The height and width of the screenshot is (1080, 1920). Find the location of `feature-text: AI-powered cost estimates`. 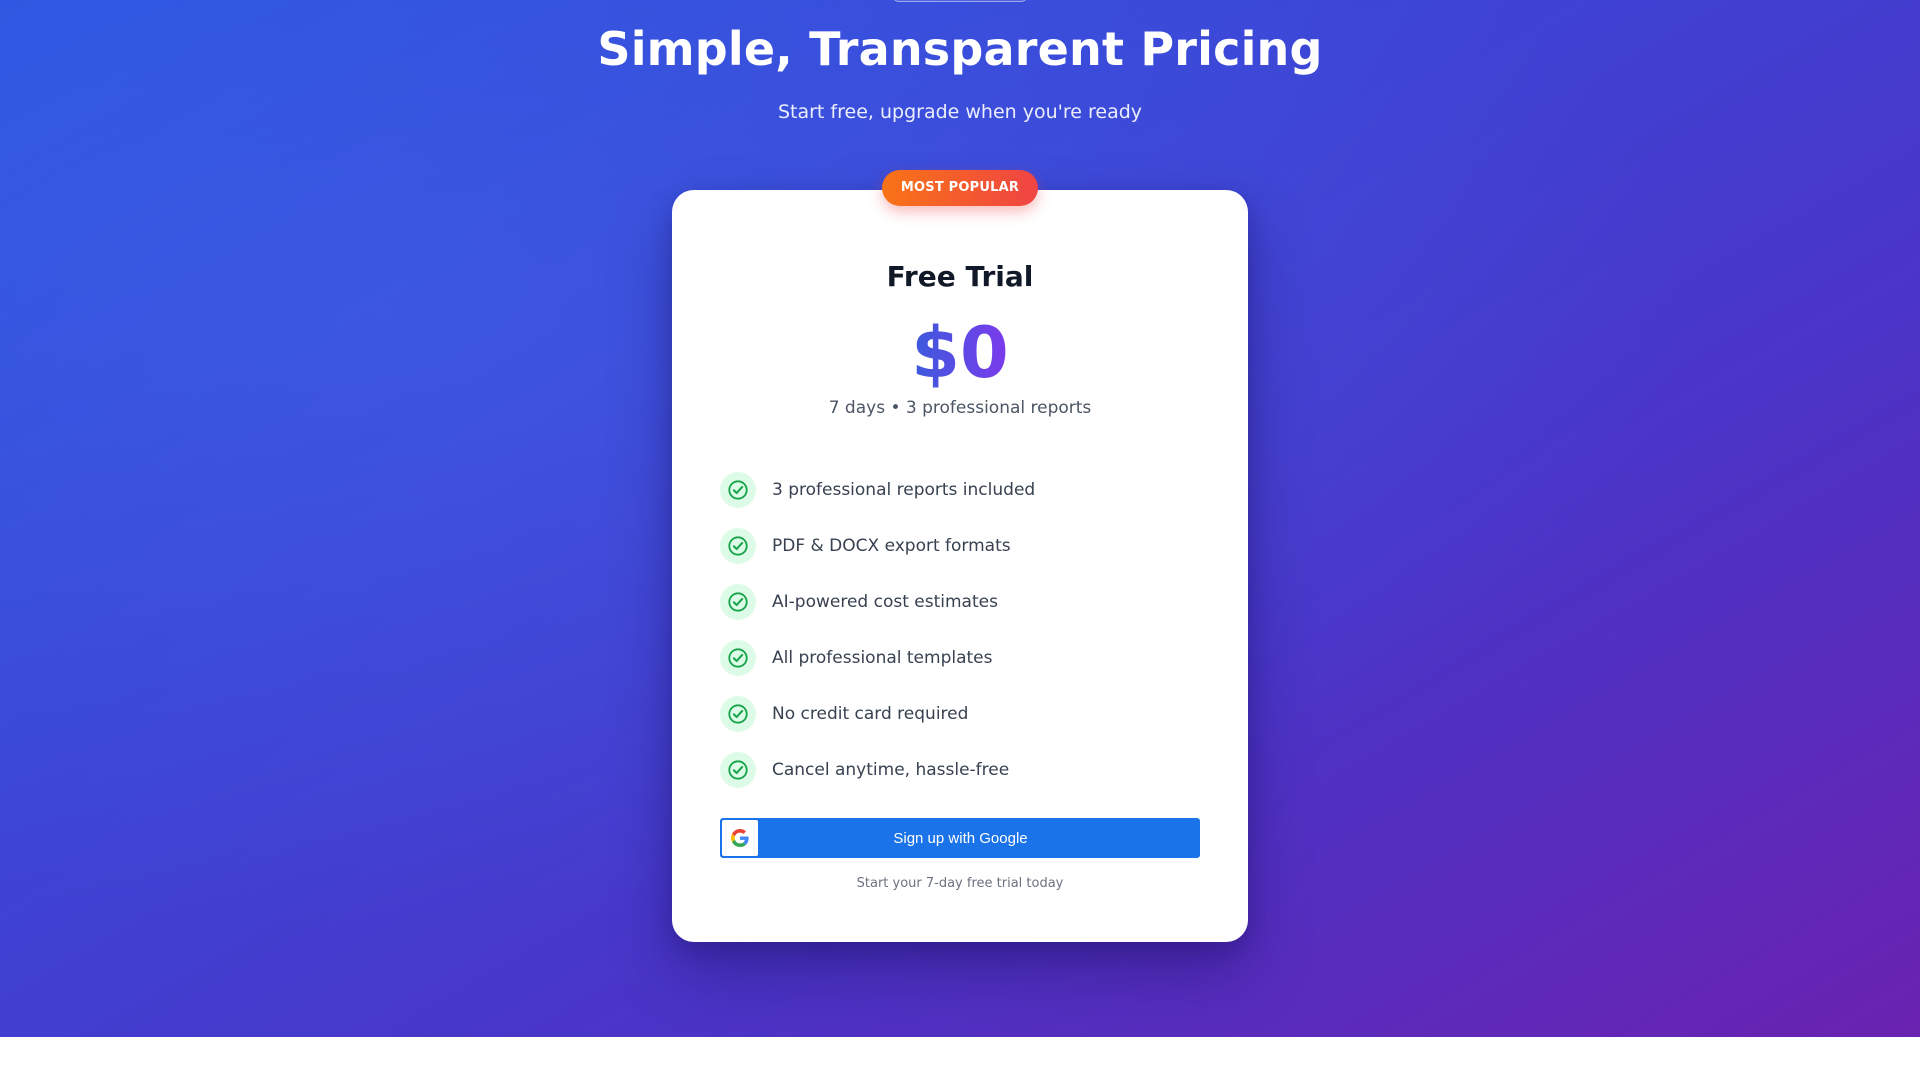

feature-text: AI-powered cost estimates is located at coordinates (885, 602).